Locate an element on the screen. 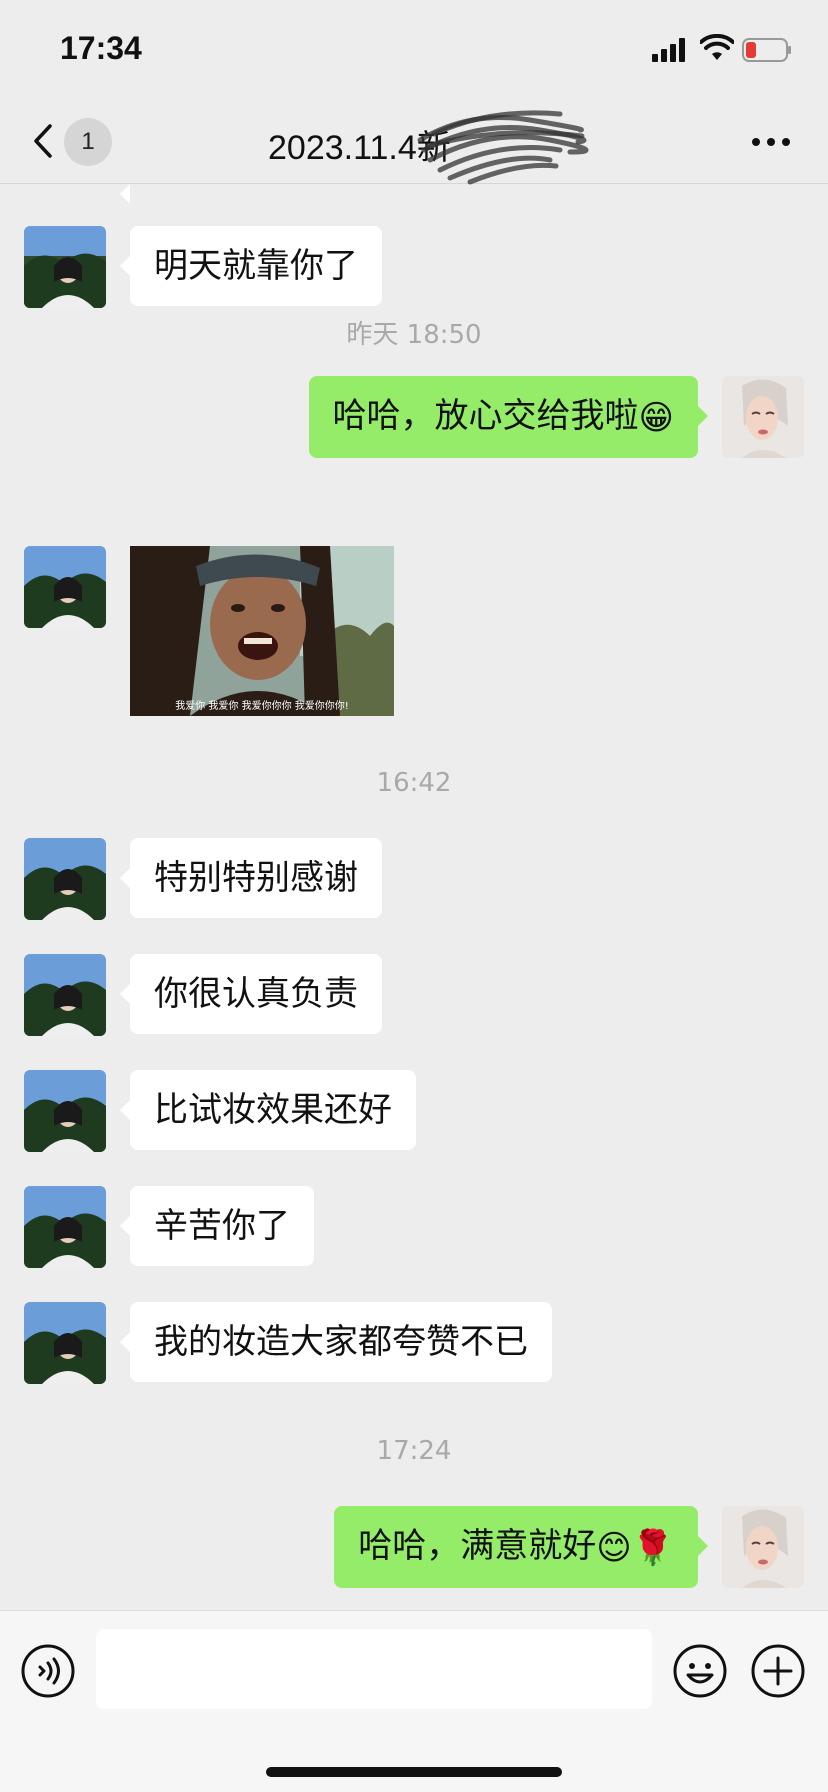  message-bubble-outgoing: 哈哈，满意就好😊🌹 is located at coordinates (521, 1547).